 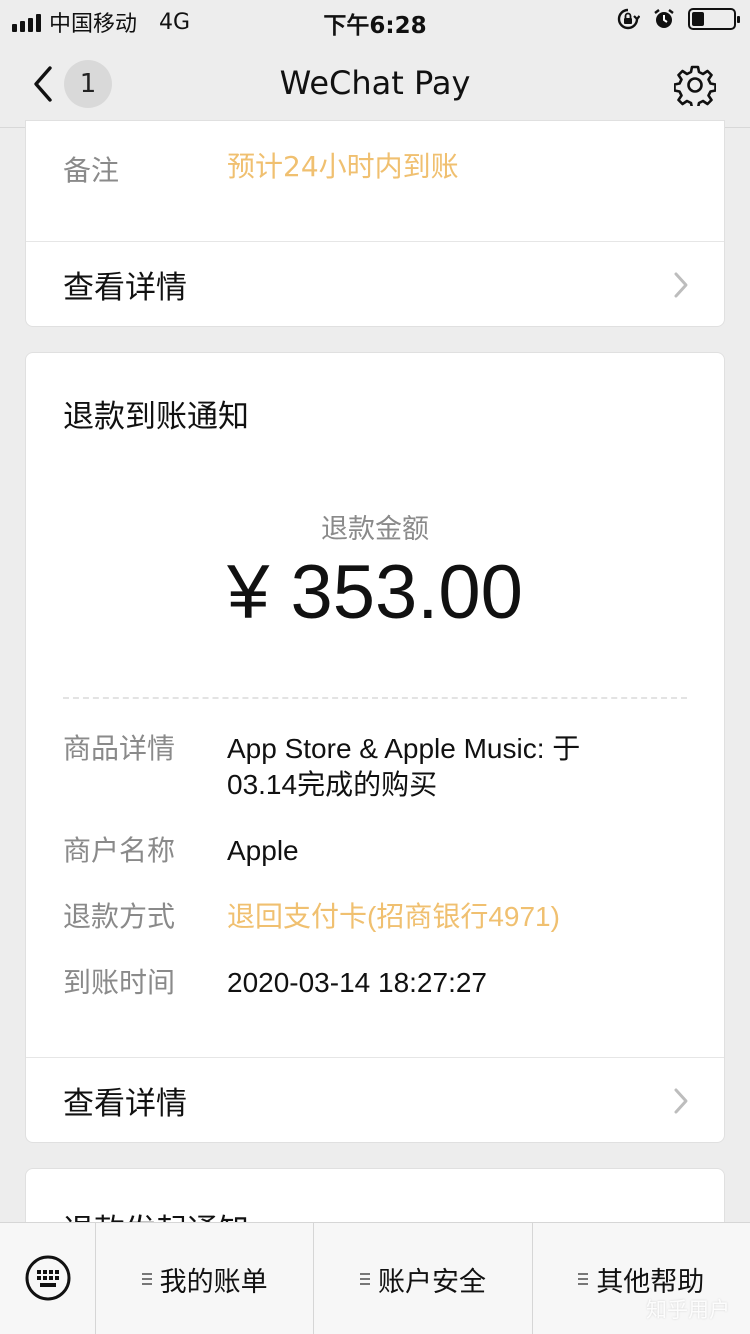 I want to click on refund-amount-label: 退款金额, so click(x=375, y=529).